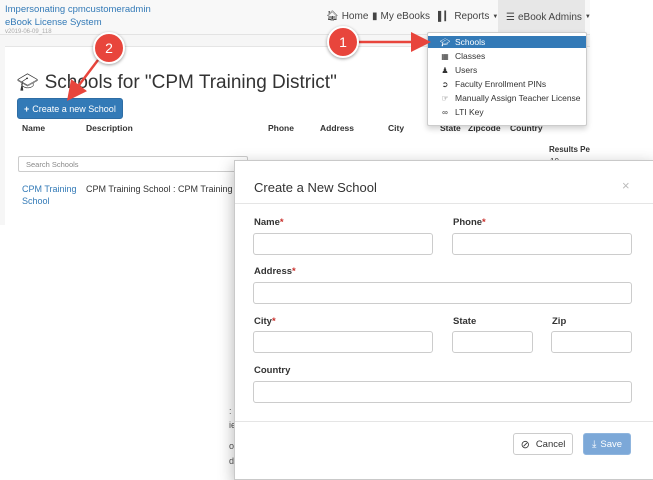 The width and height of the screenshot is (653, 480). I want to click on modal-footer-divider, so click(444, 421).